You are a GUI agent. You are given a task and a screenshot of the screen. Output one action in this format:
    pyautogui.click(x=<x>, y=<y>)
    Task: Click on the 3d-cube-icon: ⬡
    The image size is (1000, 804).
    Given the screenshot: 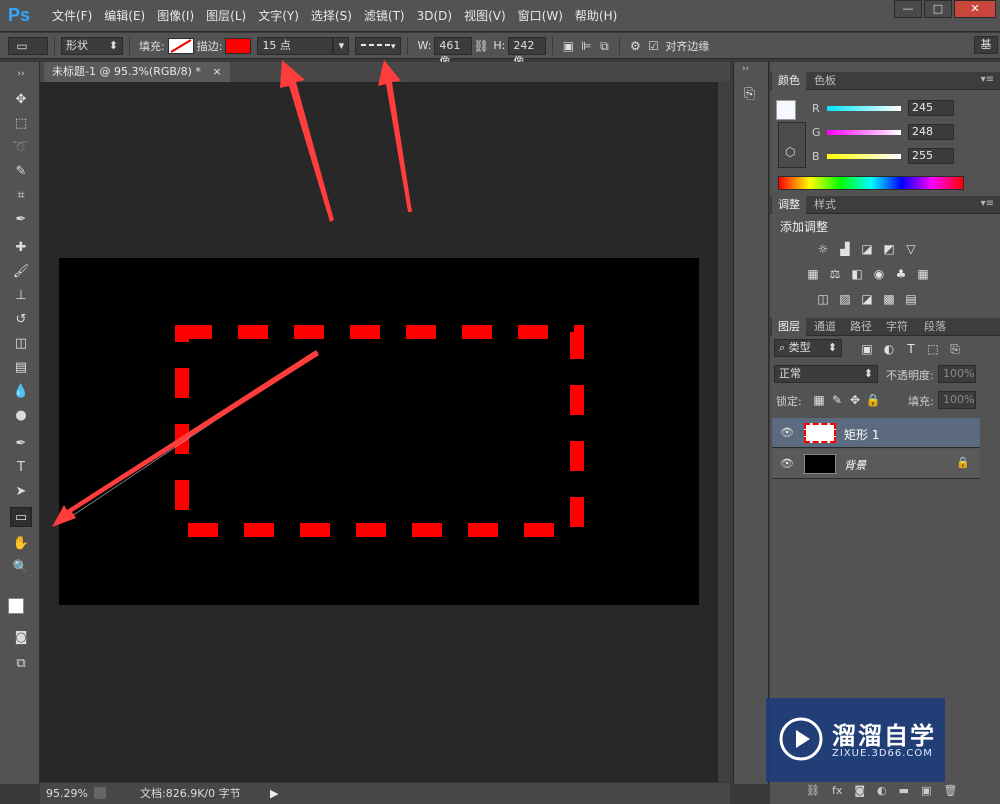 What is the action you would take?
    pyautogui.click(x=790, y=152)
    